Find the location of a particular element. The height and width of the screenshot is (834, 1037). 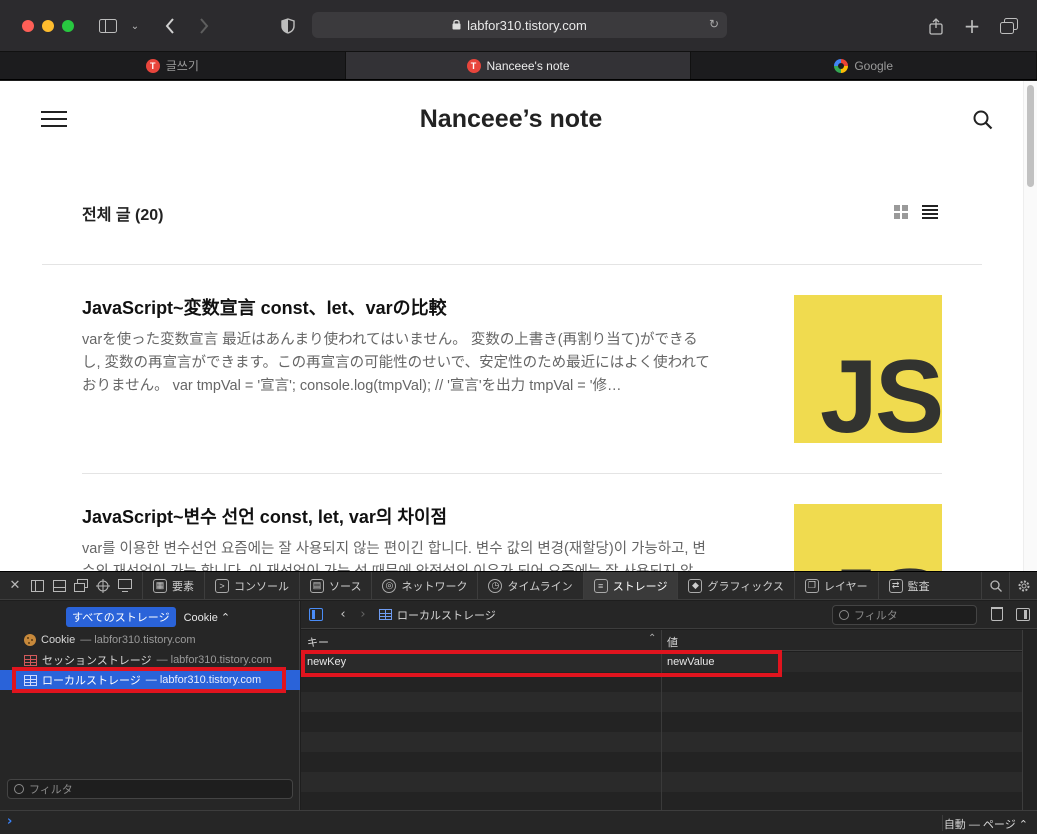

reload-icon: ↻ is located at coordinates (714, 24).